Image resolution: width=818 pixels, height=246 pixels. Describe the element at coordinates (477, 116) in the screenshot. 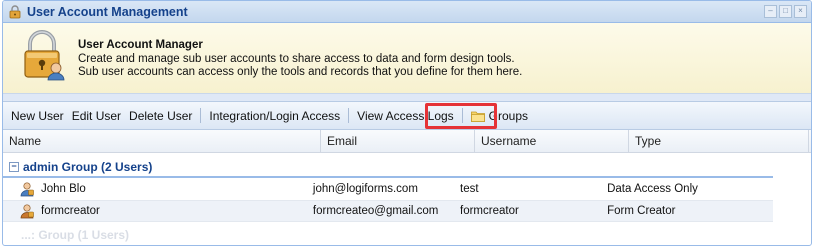

I see `folder-icon` at that location.